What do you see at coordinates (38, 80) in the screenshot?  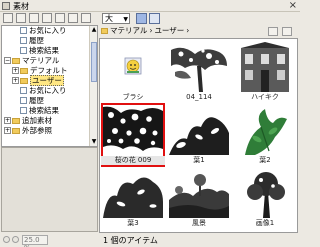 I see `tree-item-user: + ユーザー` at bounding box center [38, 80].